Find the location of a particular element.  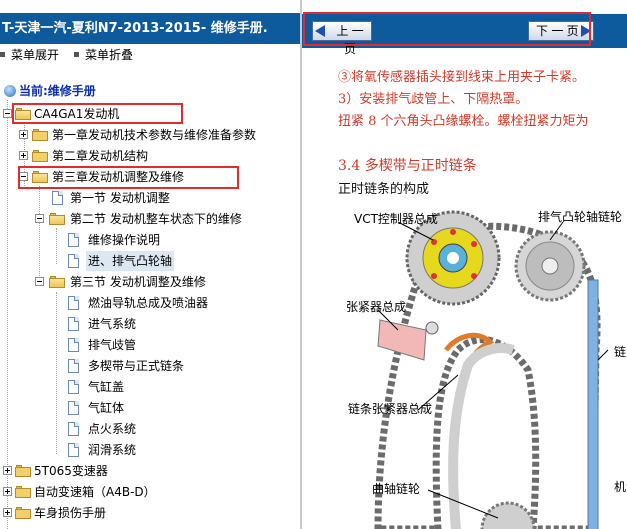

tree-node-section2: 第二节 发动机整车状态下的维修 is located at coordinates (150, 219).